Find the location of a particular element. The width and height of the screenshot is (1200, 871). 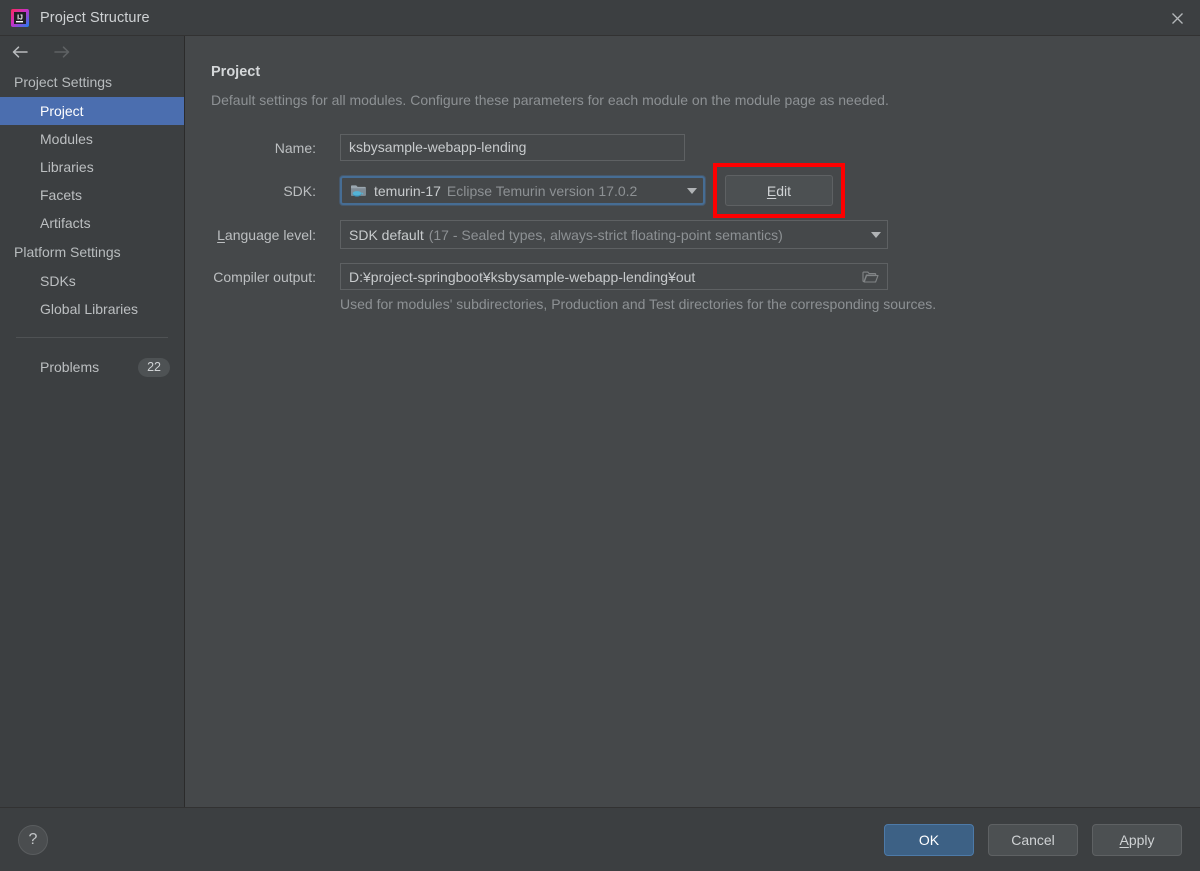

sidebar-item-artifacts: Artifacts is located at coordinates (92, 223).